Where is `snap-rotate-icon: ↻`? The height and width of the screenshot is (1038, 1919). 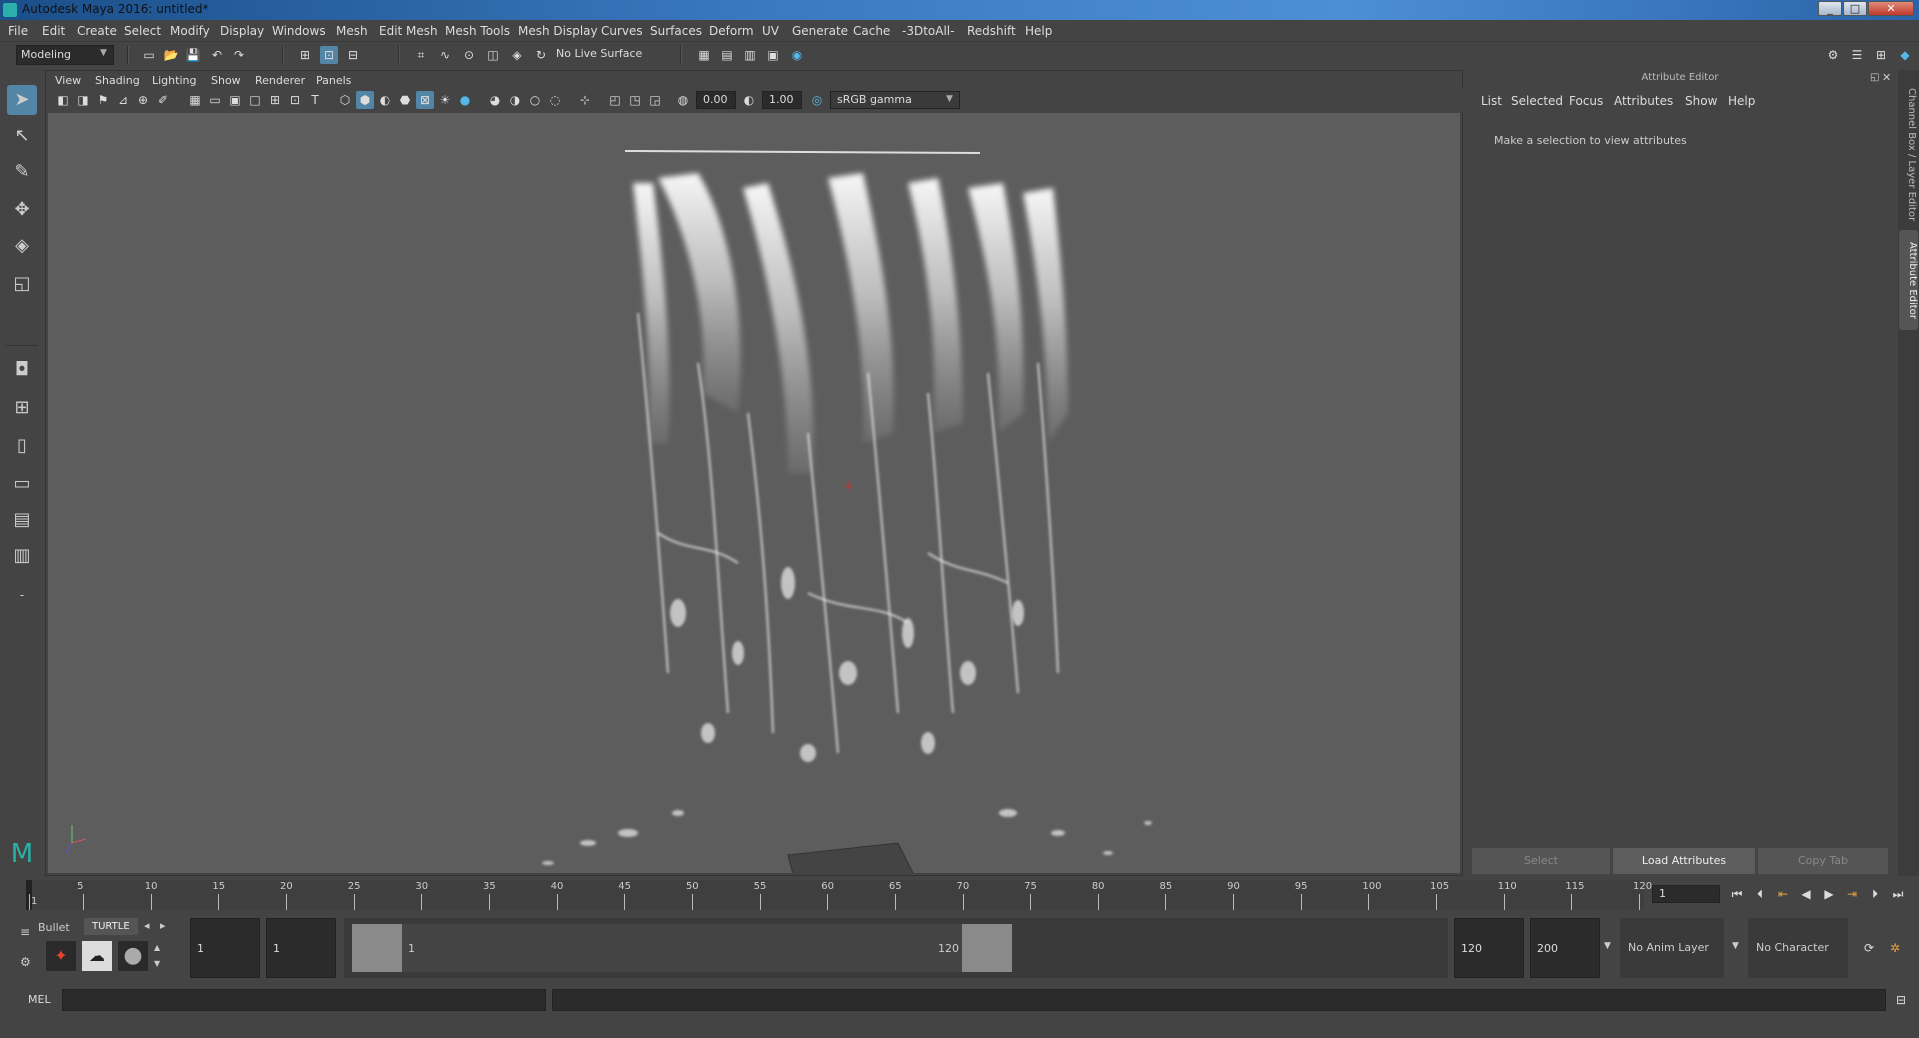
snap-rotate-icon: ↻ is located at coordinates (541, 55).